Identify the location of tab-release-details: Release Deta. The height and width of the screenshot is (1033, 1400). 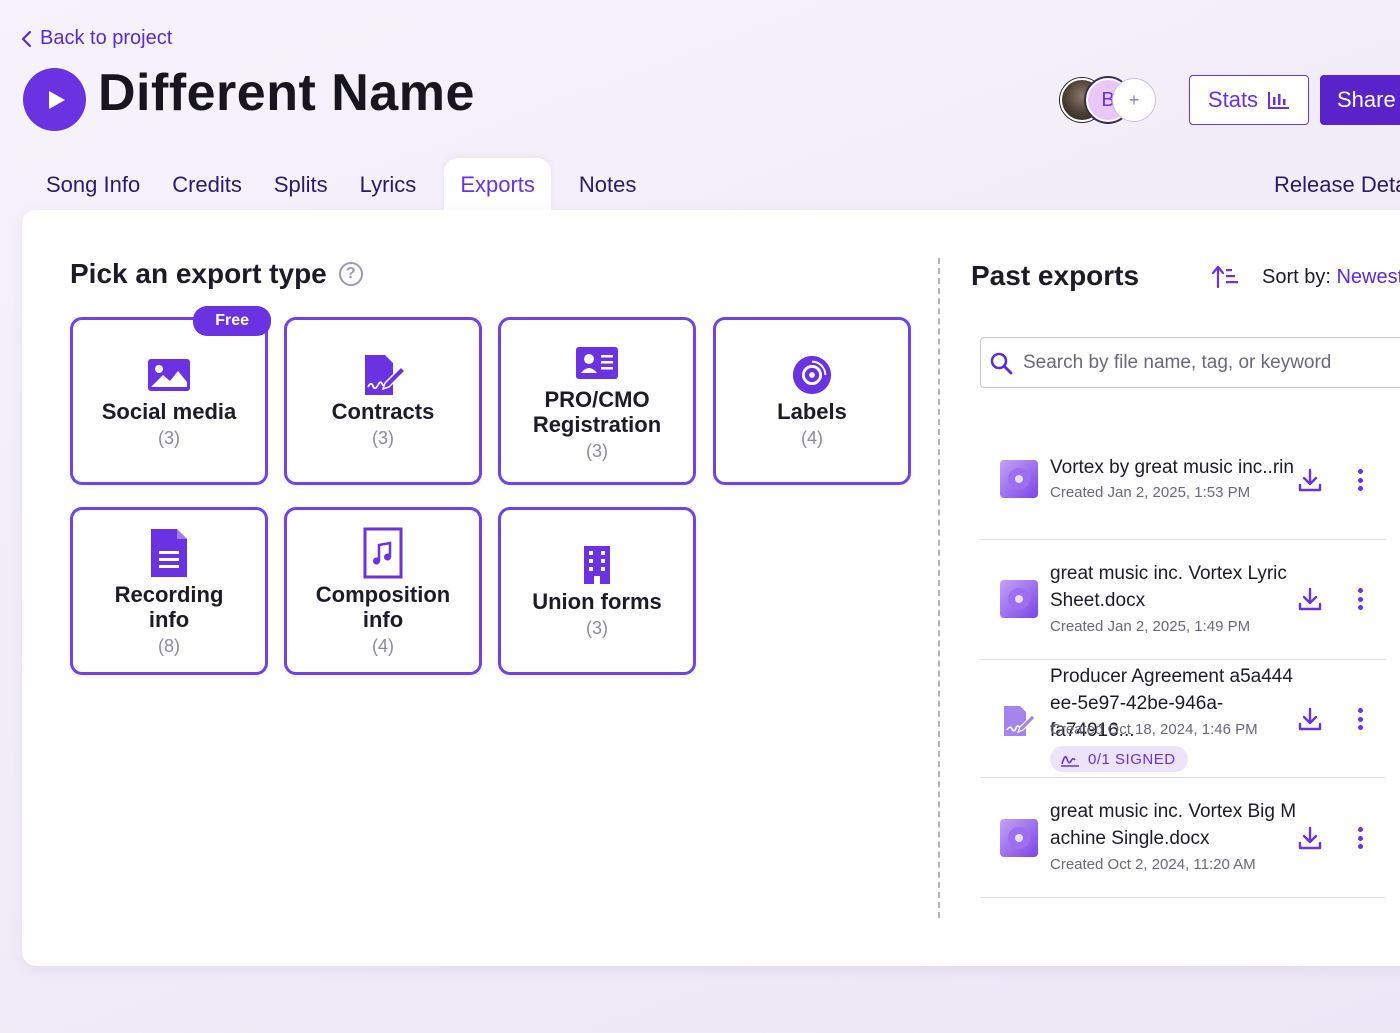
(1337, 185).